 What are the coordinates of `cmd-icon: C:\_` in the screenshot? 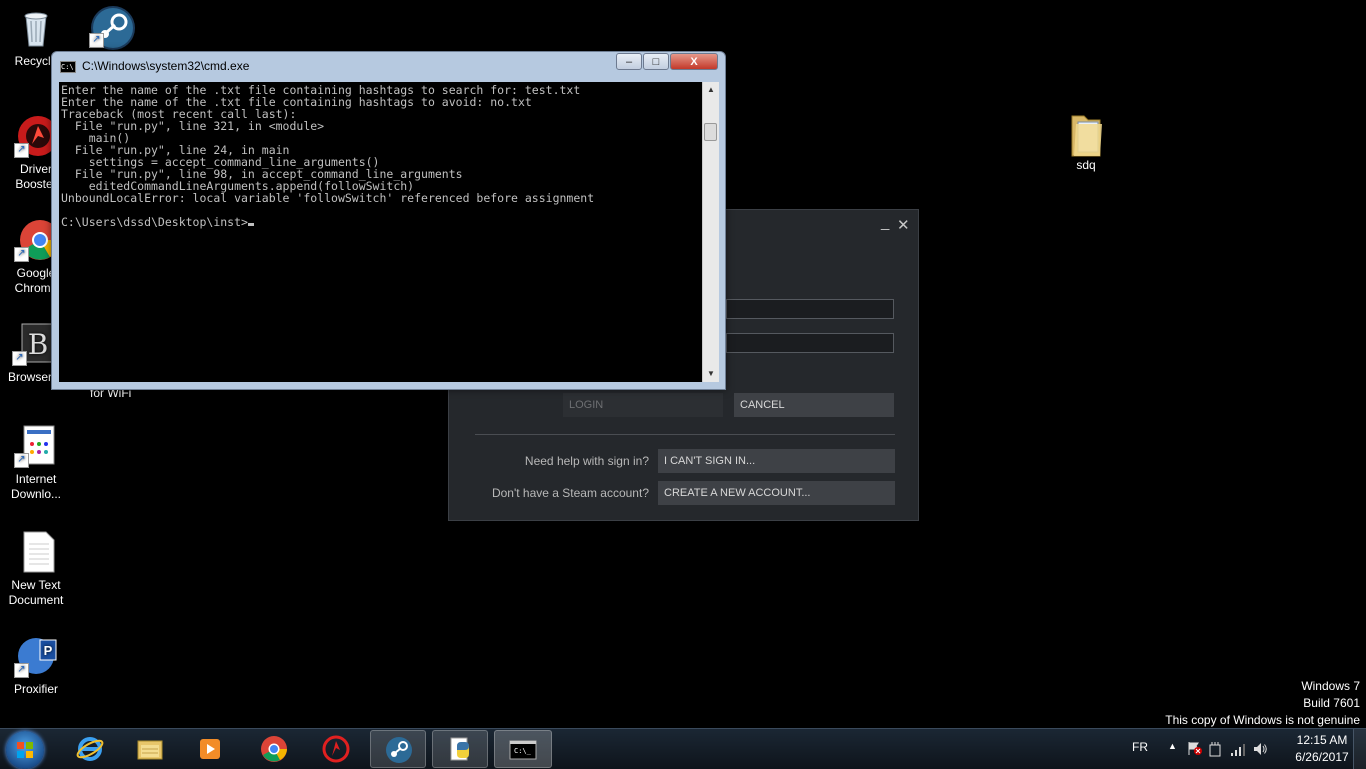 It's located at (523, 750).